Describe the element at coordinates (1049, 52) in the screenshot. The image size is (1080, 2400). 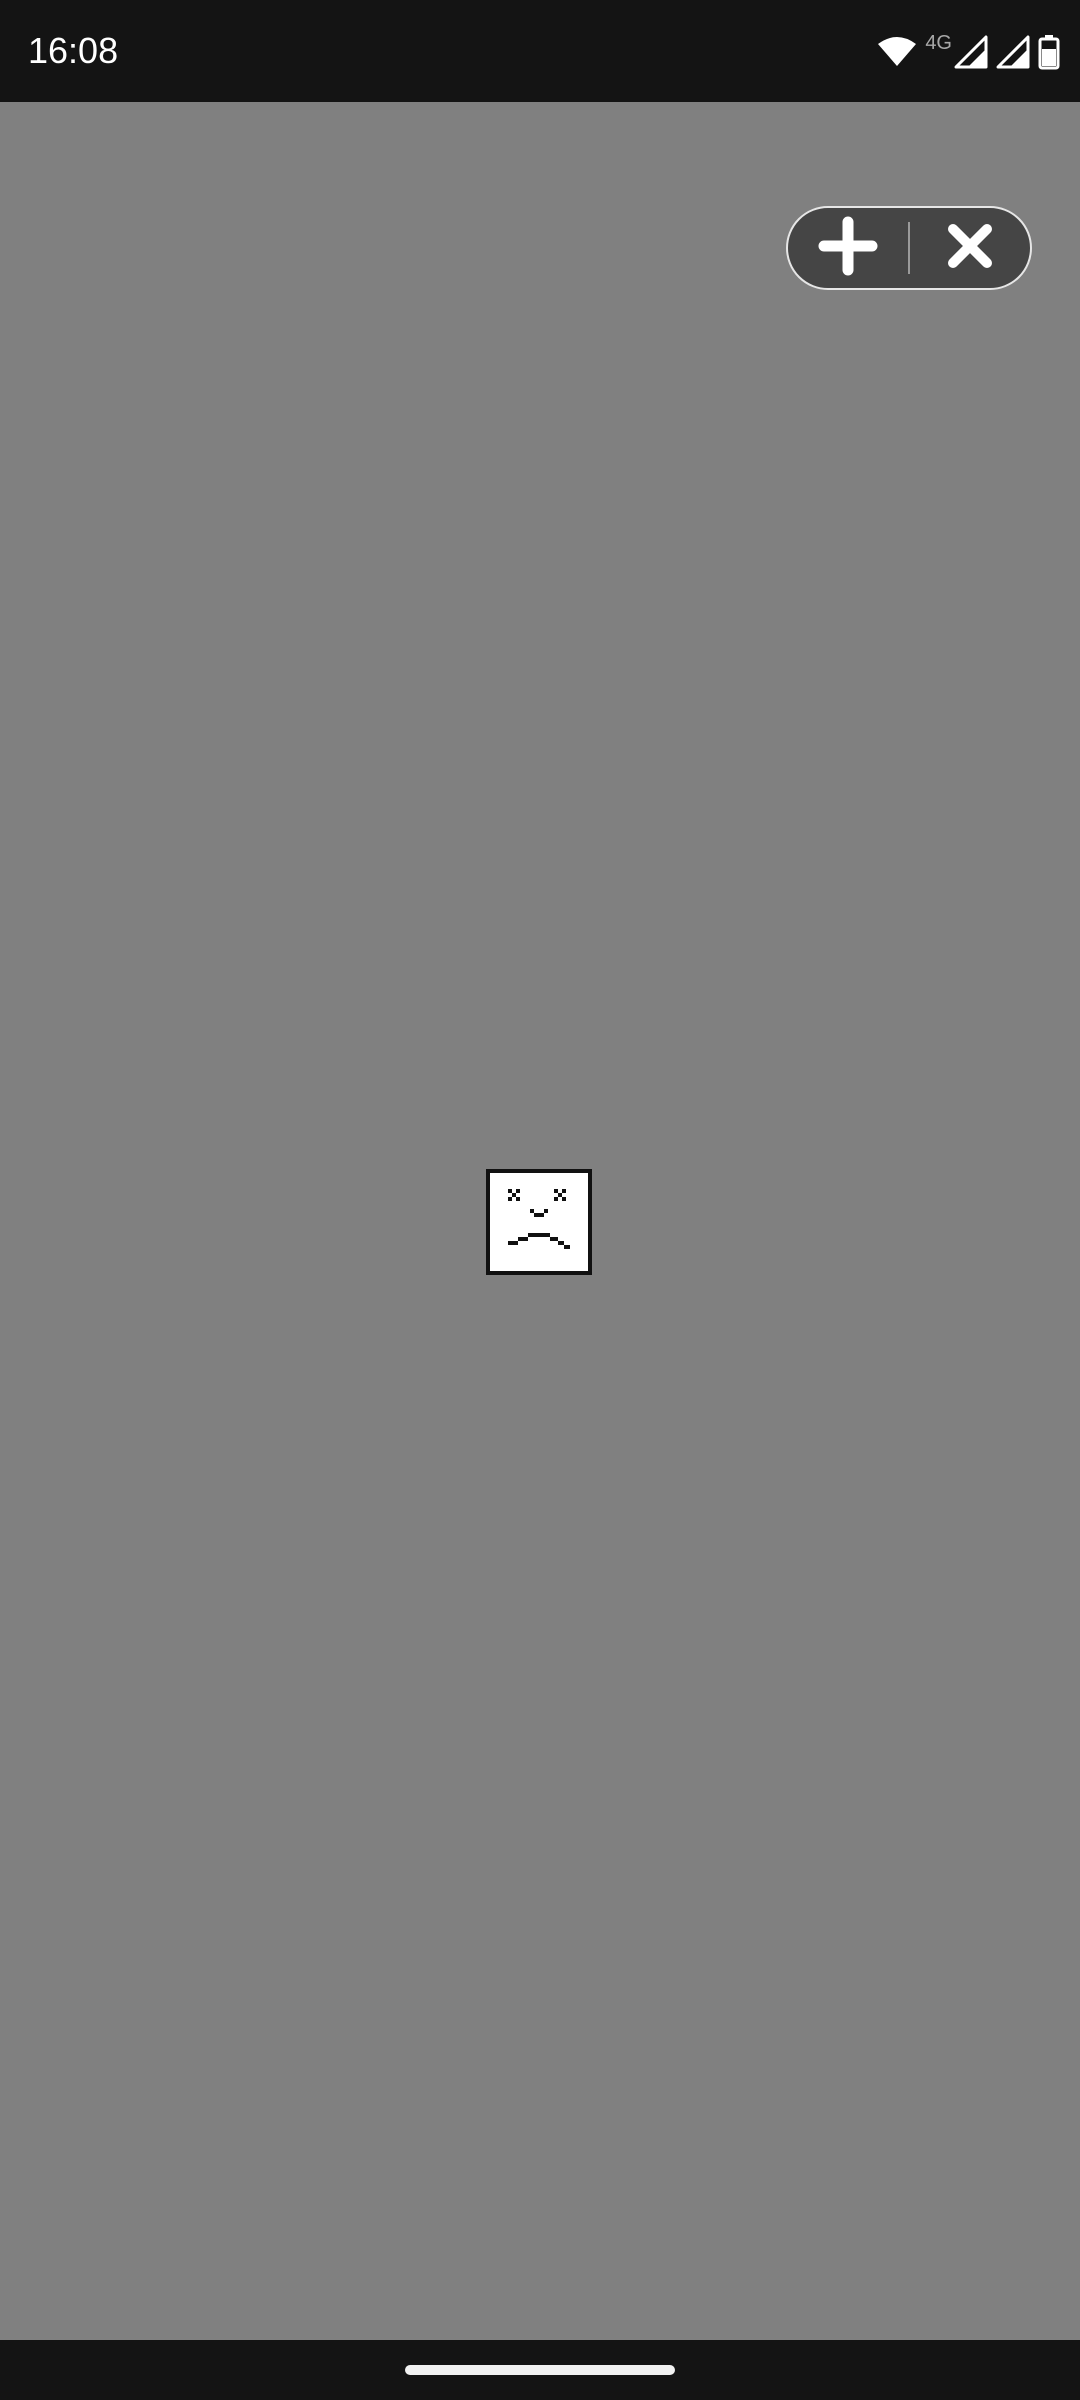
I see `battery-icon` at that location.